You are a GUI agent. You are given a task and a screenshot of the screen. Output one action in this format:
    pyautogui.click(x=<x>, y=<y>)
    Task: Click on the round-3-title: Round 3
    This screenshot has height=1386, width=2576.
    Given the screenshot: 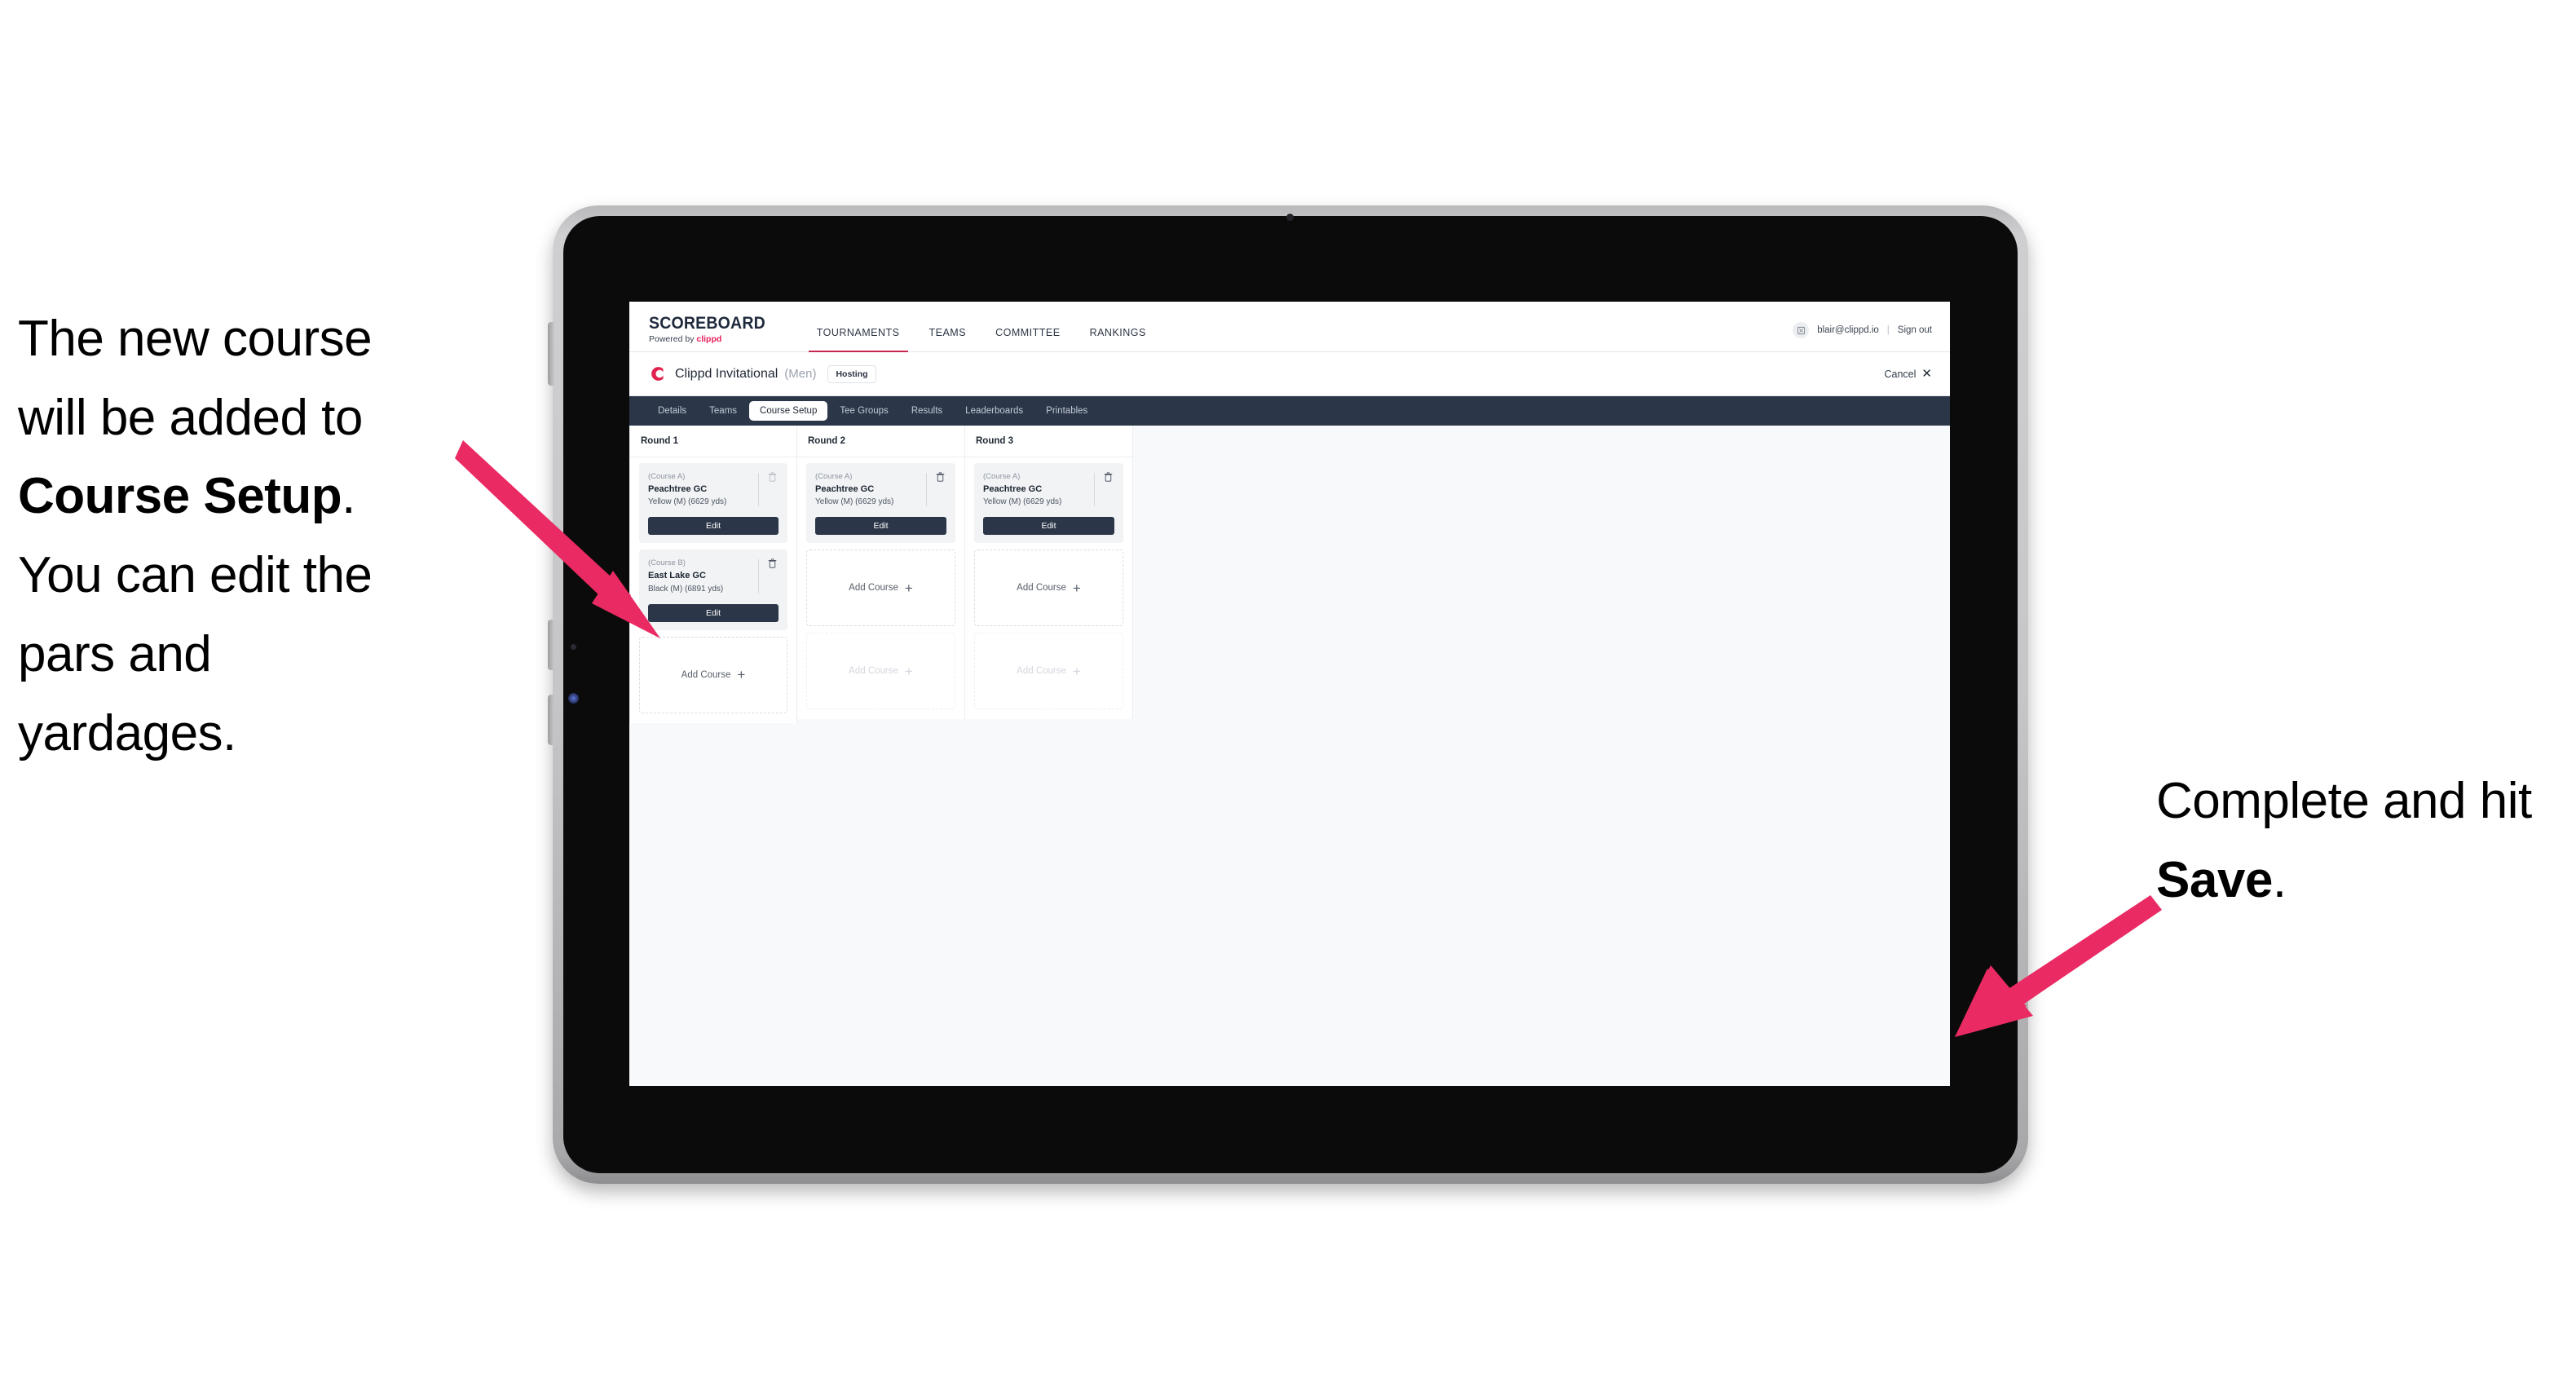 What is the action you would take?
    pyautogui.click(x=1048, y=441)
    